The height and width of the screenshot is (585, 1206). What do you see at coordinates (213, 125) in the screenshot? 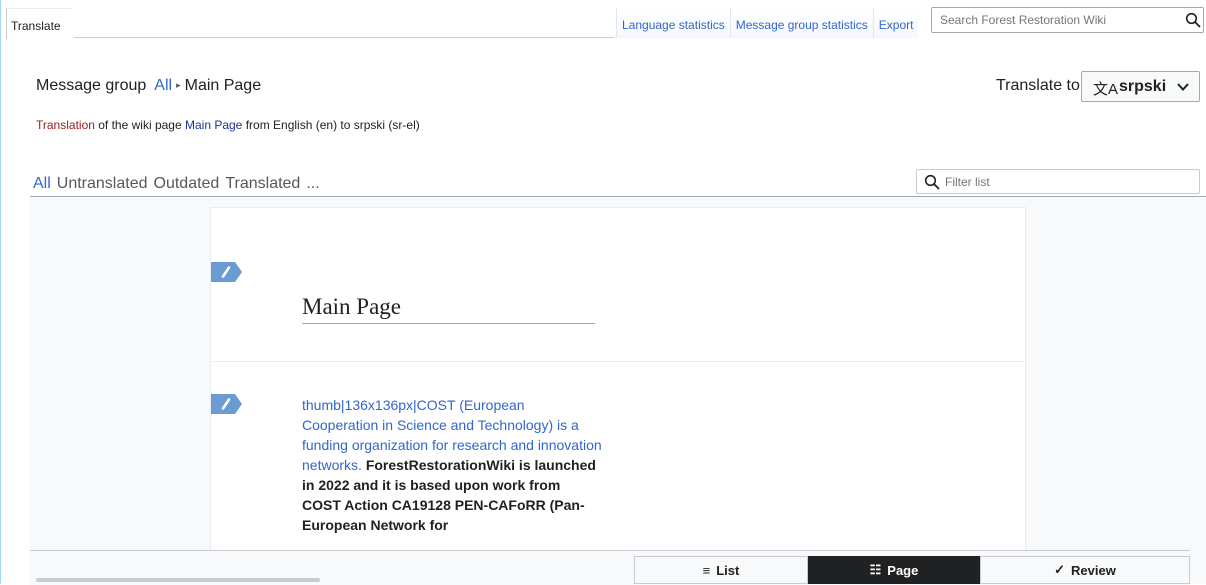
I see `main-page-link: Main Page` at bounding box center [213, 125].